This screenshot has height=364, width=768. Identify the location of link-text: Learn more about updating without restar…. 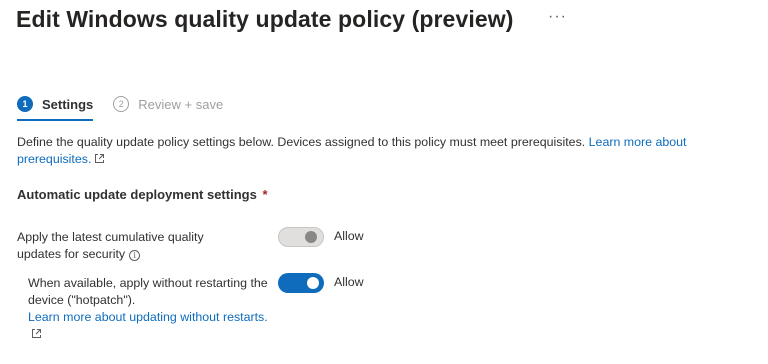
(148, 317).